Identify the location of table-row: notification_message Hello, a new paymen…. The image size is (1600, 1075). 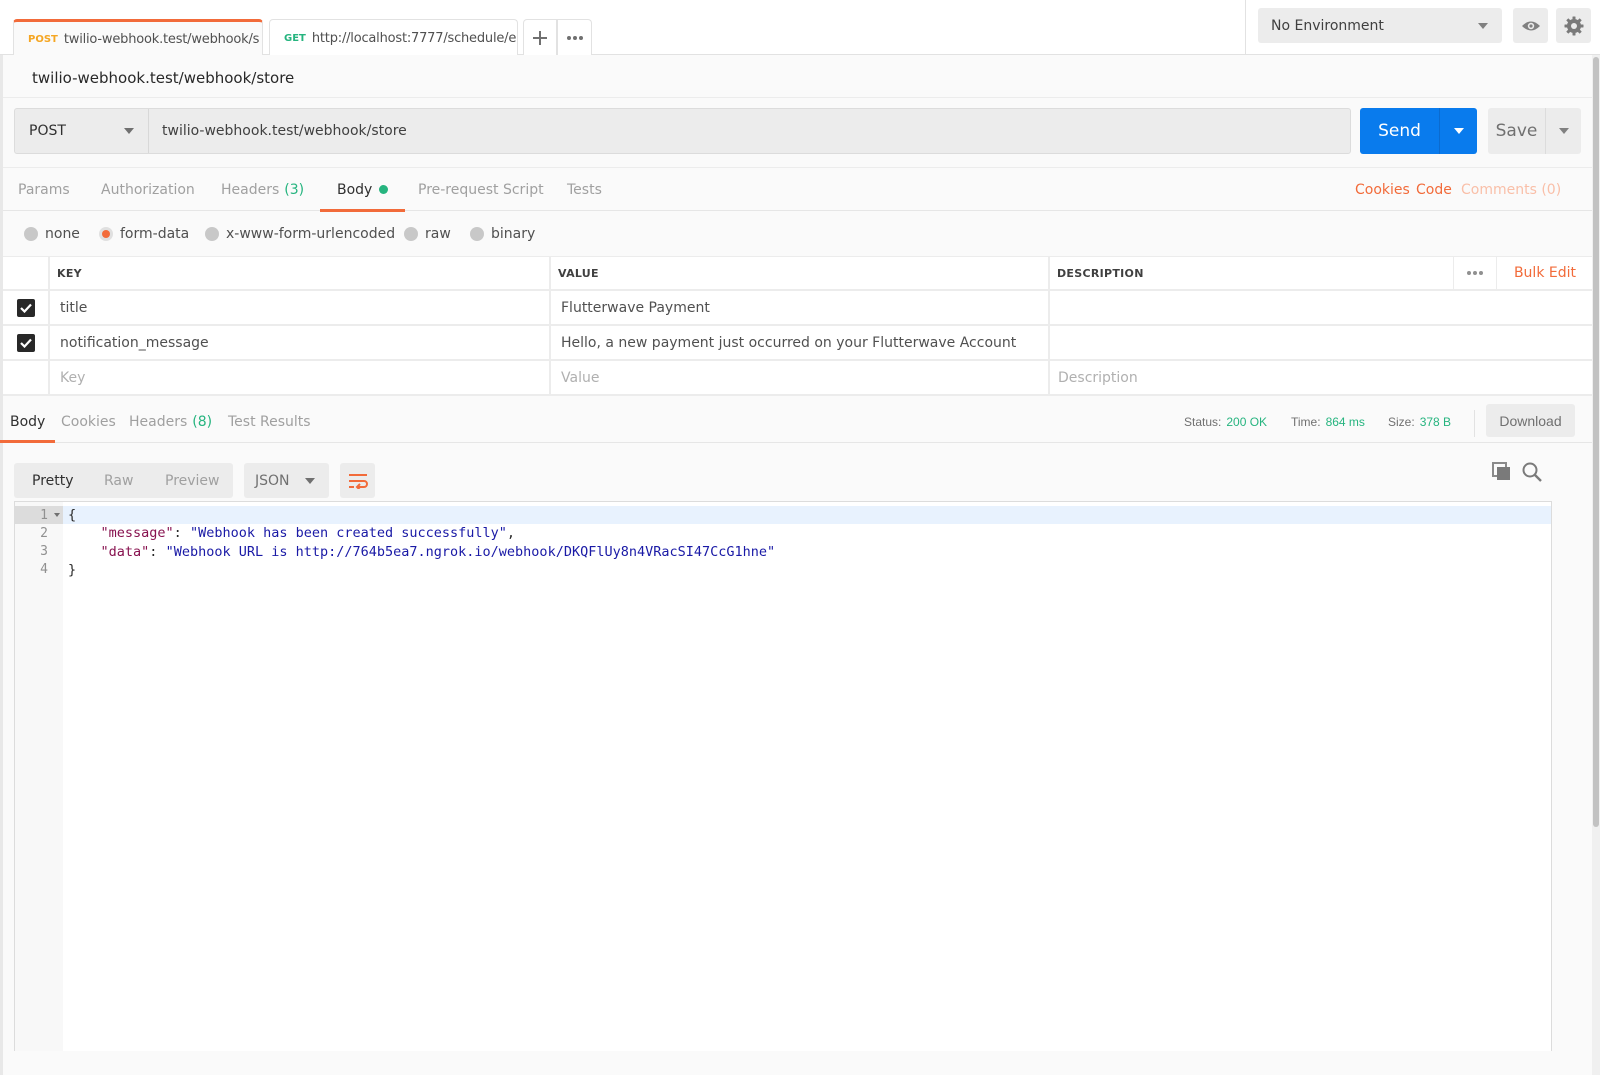
(797, 343).